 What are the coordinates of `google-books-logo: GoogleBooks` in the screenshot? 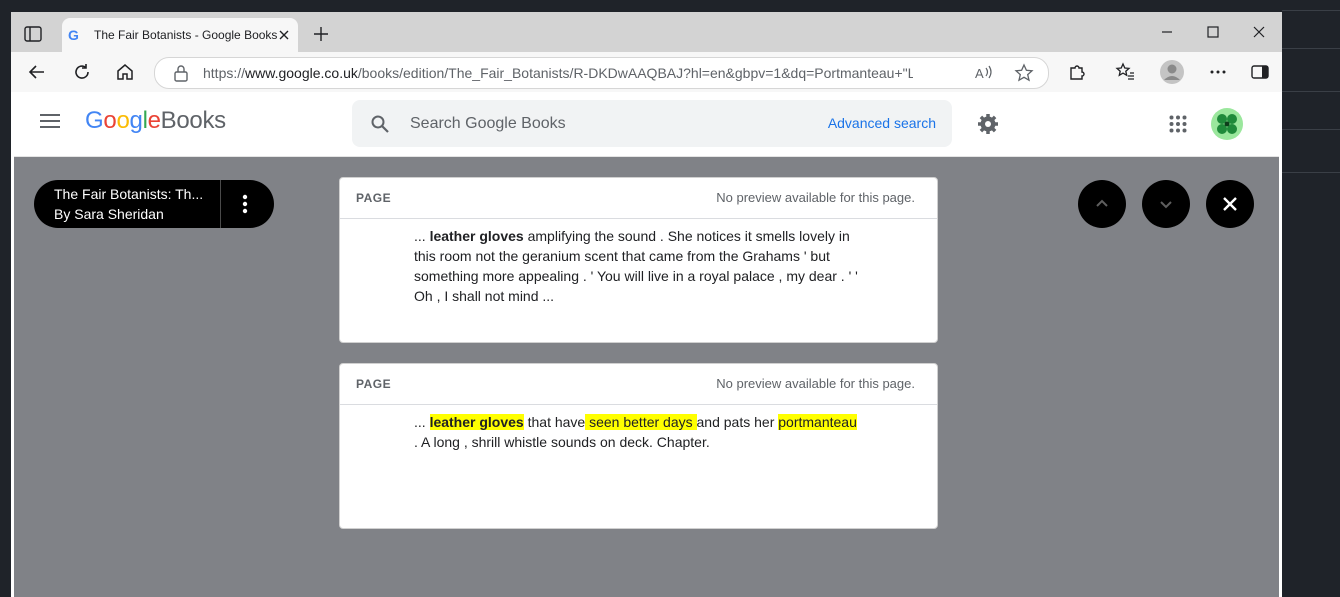 It's located at (155, 121).